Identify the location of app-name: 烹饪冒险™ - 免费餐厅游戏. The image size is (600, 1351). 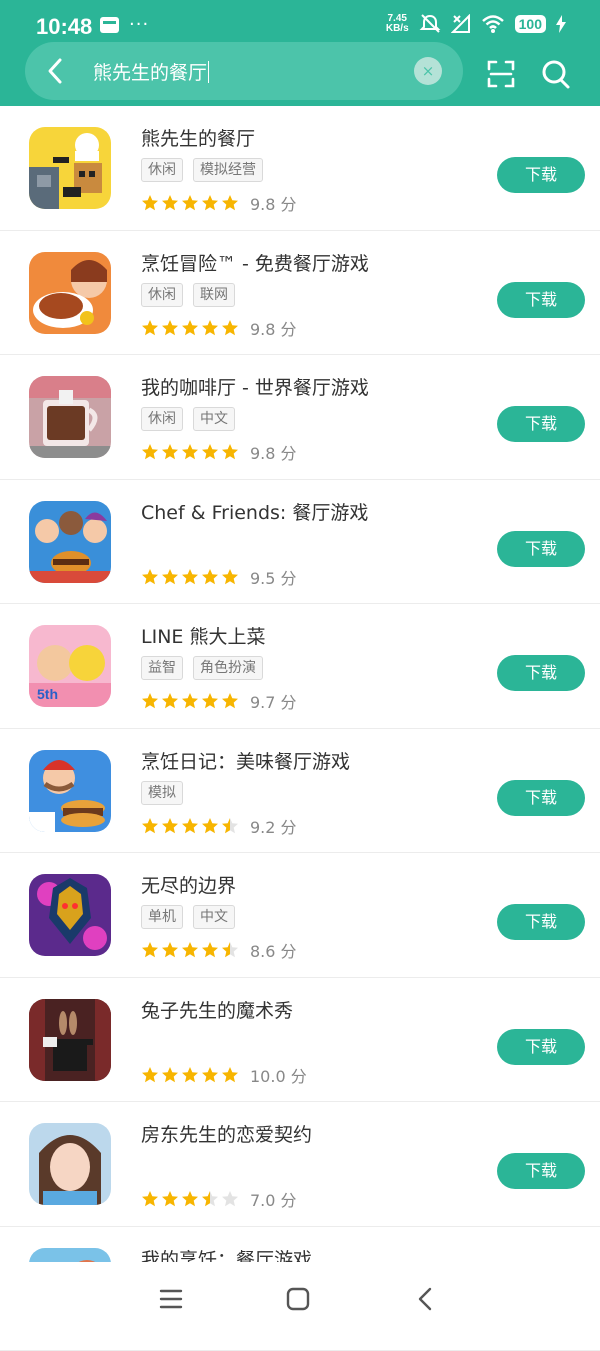
(255, 262).